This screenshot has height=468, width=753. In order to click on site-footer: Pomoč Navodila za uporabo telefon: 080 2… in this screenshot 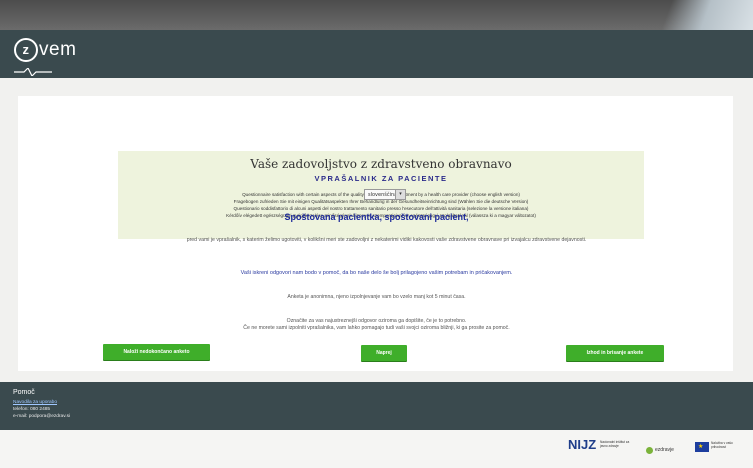, I will do `click(376, 406)`.